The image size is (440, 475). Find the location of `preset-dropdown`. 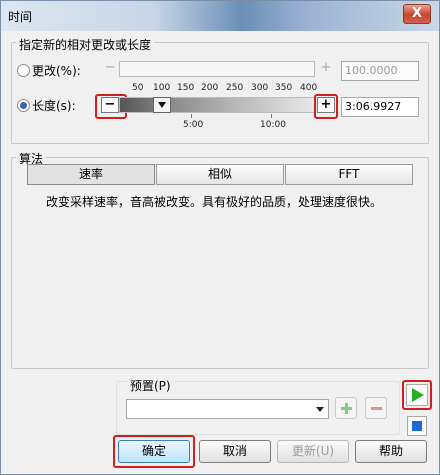

preset-dropdown is located at coordinates (227, 409).